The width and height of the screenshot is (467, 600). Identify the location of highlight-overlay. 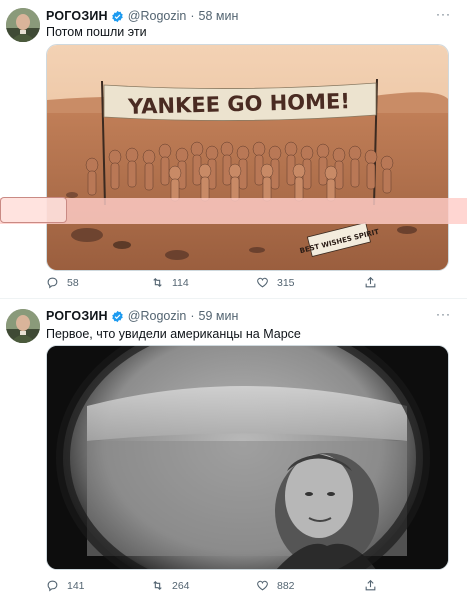
(233, 211).